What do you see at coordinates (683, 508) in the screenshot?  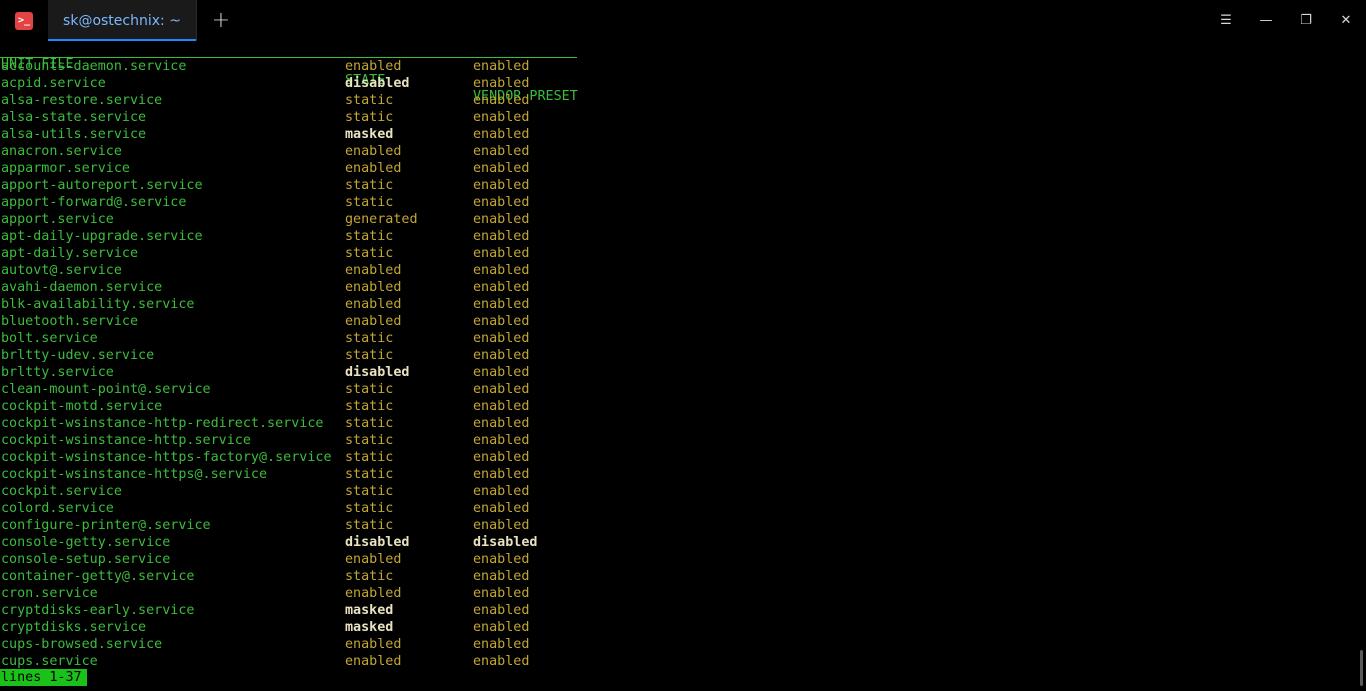 I see `table-row: colord.service static enabled` at bounding box center [683, 508].